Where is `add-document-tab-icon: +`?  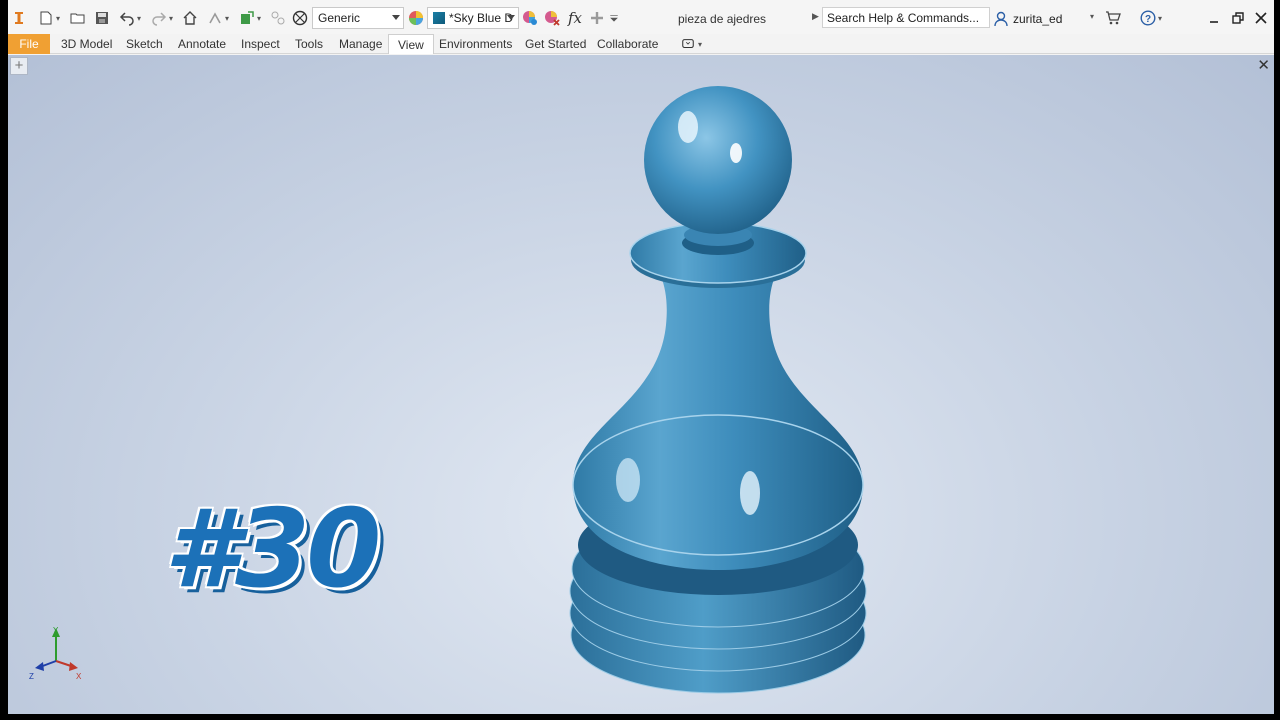
add-document-tab-icon: + is located at coordinates (19, 66).